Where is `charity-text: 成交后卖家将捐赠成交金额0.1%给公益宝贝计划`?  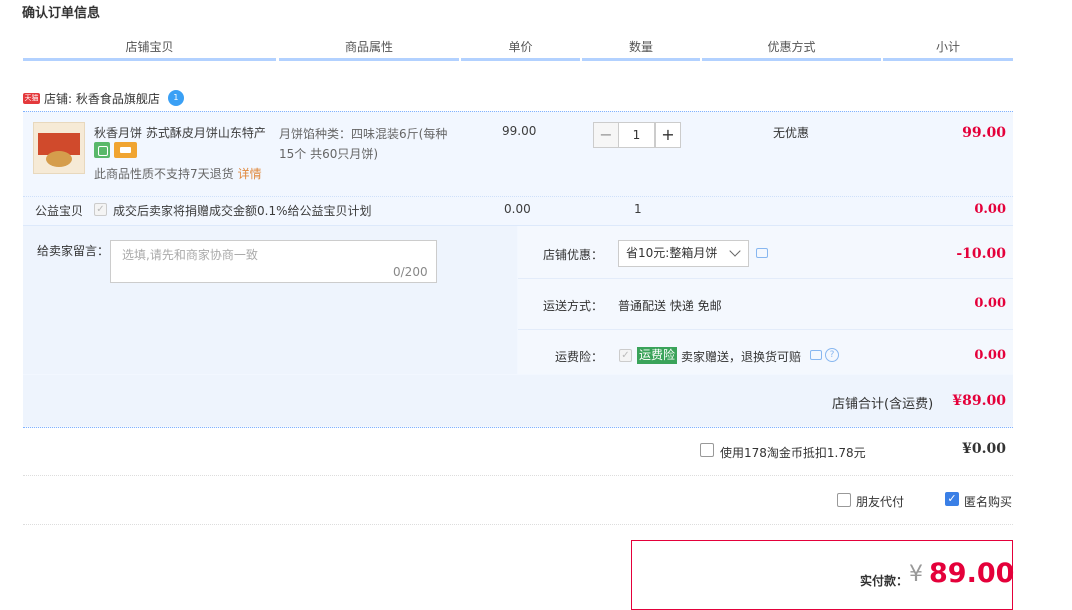
charity-text: 成交后卖家将捐赠成交金额0.1%给公益宝贝计划 is located at coordinates (242, 211).